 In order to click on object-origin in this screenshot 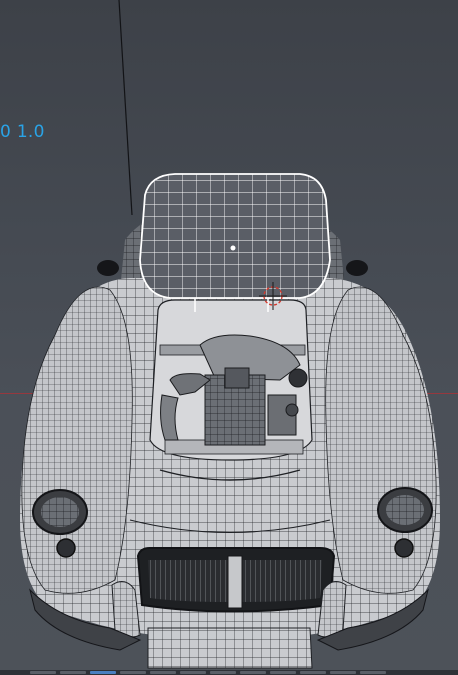, I will do `click(233, 248)`.